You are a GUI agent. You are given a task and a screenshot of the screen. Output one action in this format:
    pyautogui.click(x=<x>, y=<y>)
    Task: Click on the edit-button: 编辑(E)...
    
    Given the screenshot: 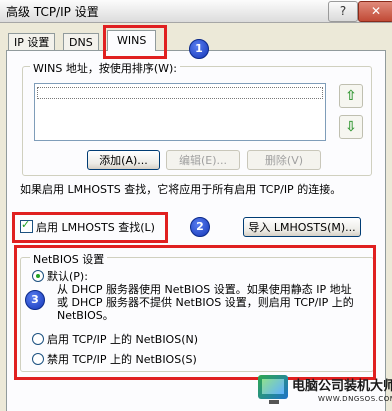 What is the action you would take?
    pyautogui.click(x=203, y=160)
    